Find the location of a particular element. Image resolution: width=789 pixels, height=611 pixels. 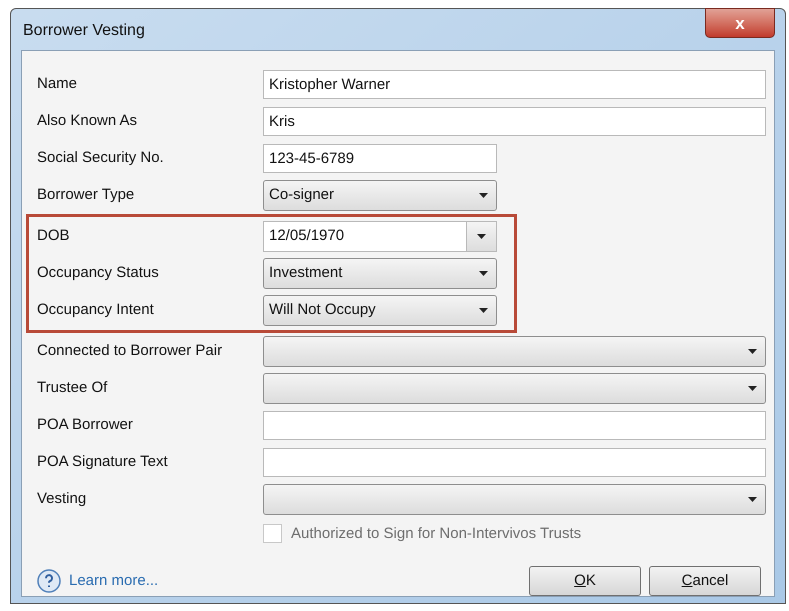

field-label: POA Signature Text is located at coordinates (103, 462).